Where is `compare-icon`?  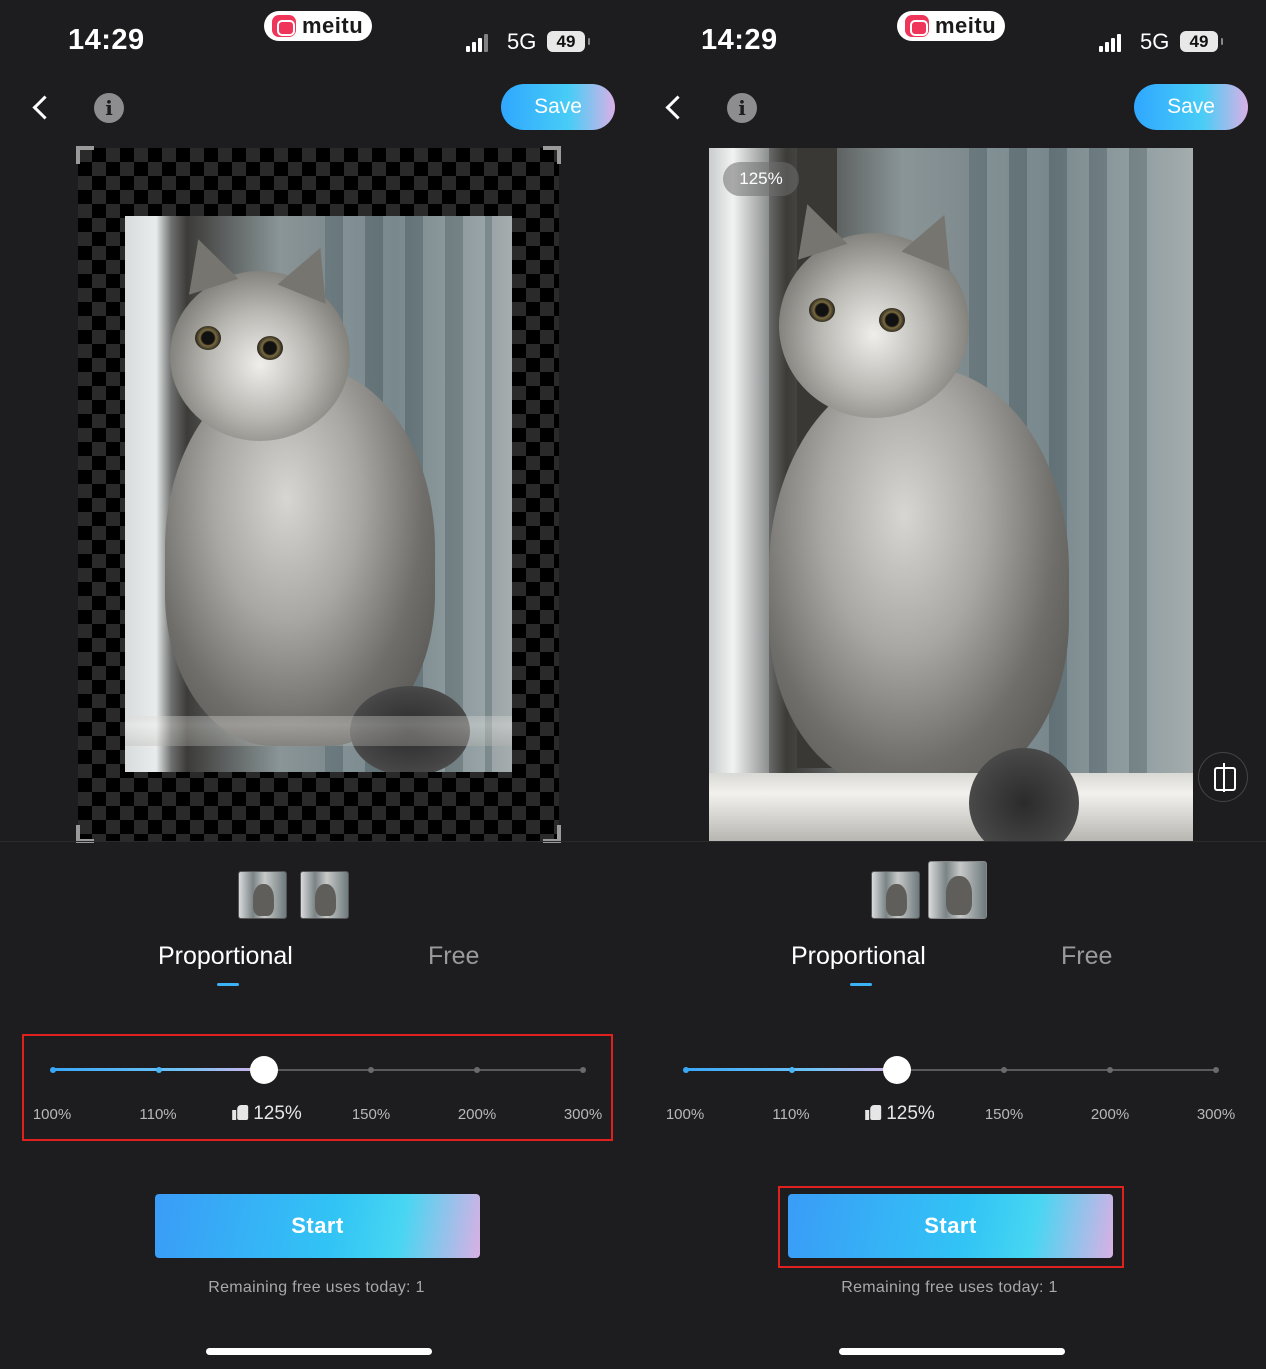 compare-icon is located at coordinates (1223, 777).